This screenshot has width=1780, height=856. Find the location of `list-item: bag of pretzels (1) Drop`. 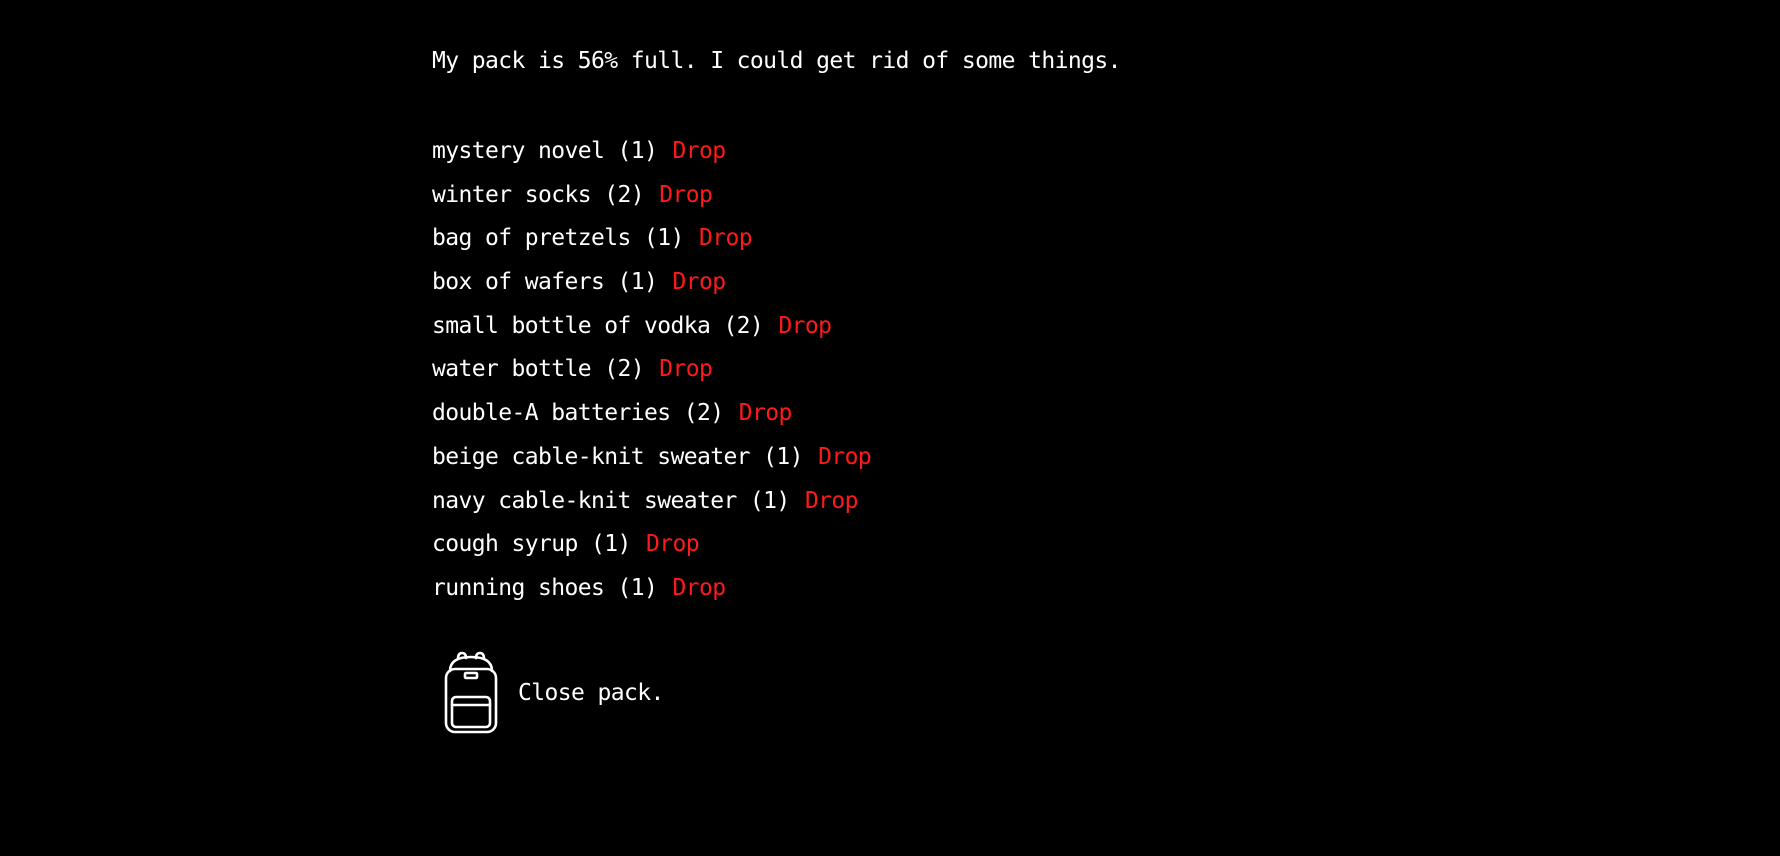

list-item: bag of pretzels (1) Drop is located at coordinates (882, 239).